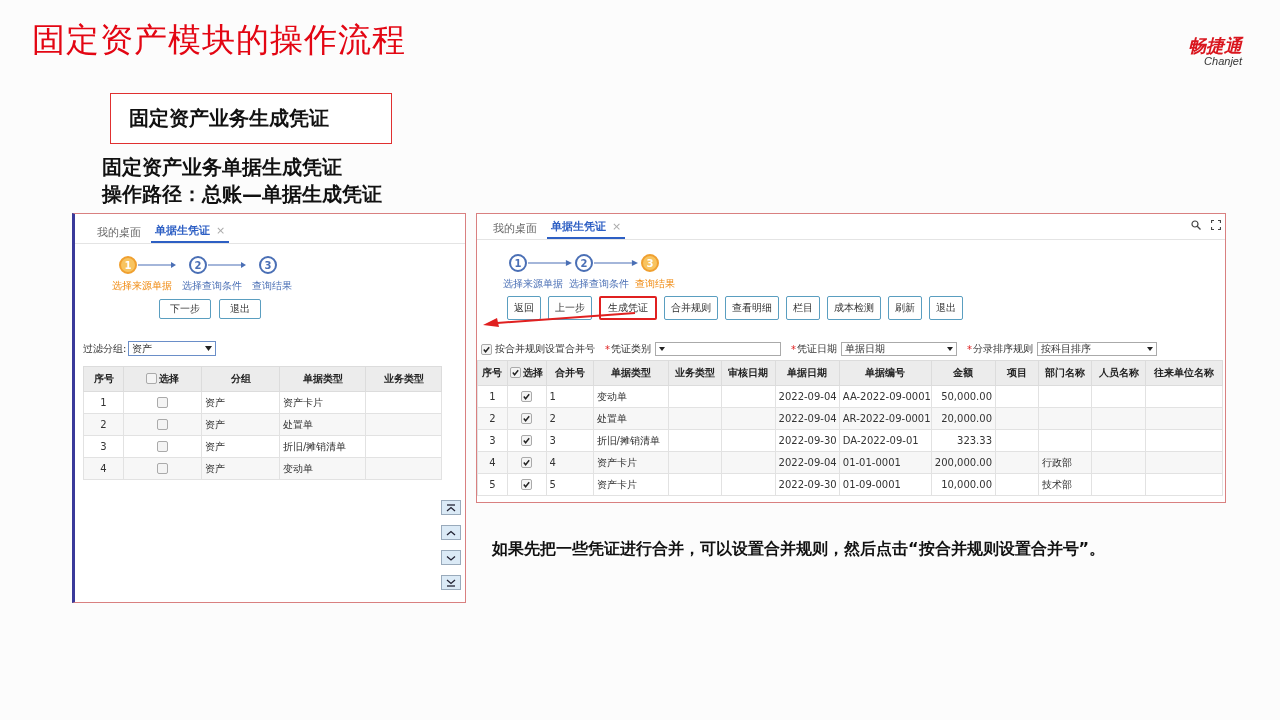  Describe the element at coordinates (251, 118) in the screenshot. I see `section-label: 固定资产业务生成凭证` at that location.